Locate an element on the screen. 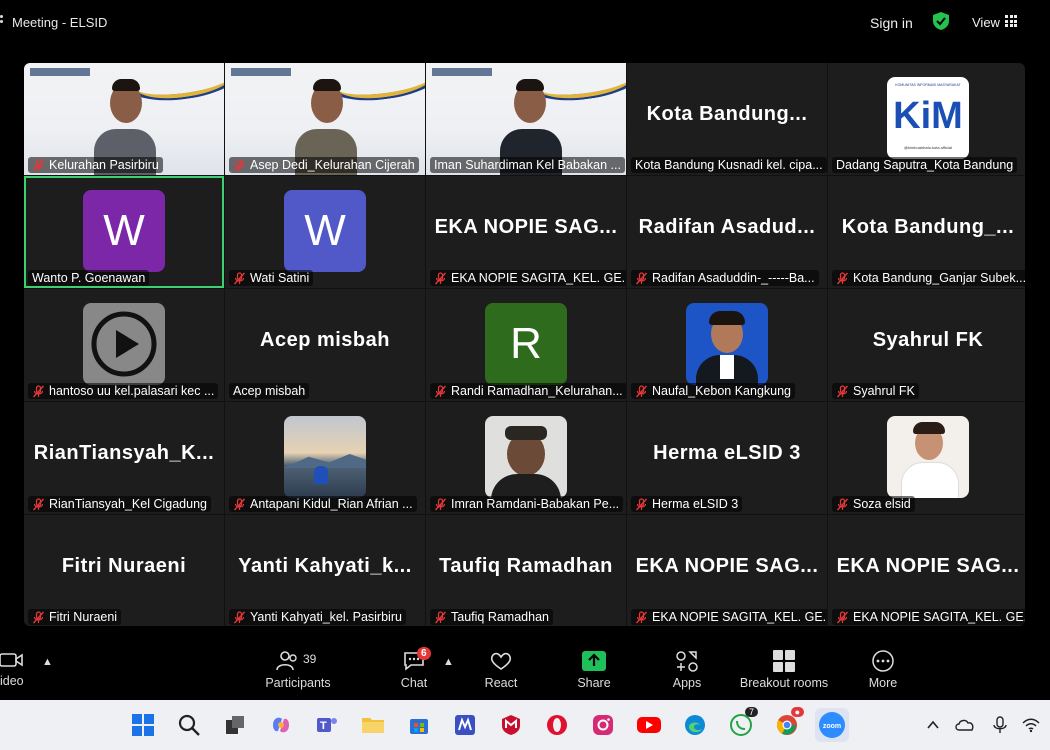 This screenshot has height=750, width=1050. participant-name-label: RianTiansyah_Kel Cigadung is located at coordinates (119, 504).